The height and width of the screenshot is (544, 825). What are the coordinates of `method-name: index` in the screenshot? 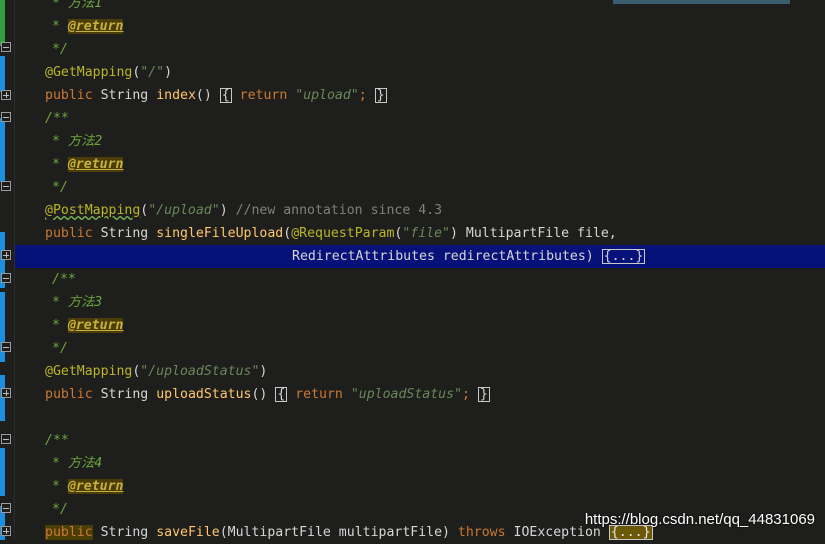 It's located at (176, 95).